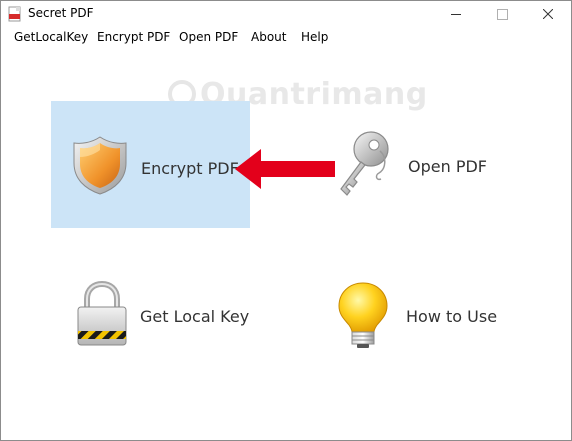 The width and height of the screenshot is (572, 441). What do you see at coordinates (286, 14) in the screenshot?
I see `title-bar: Secret PDF` at bounding box center [286, 14].